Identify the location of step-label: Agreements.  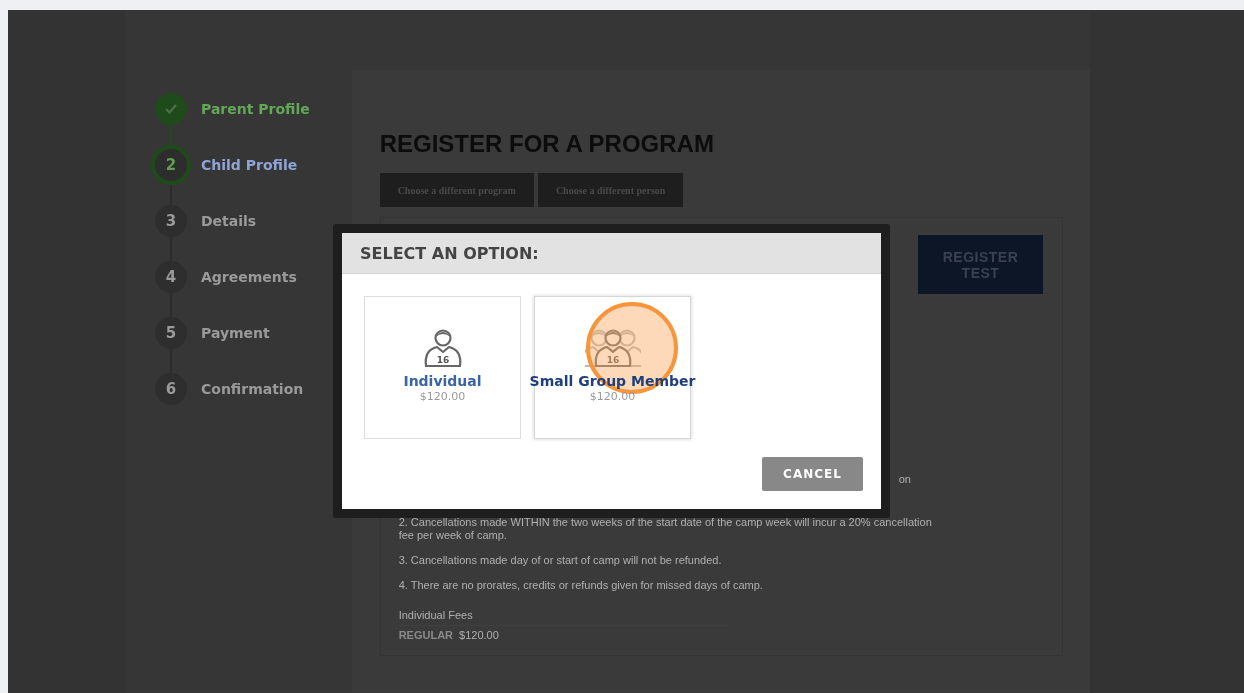
(249, 277).